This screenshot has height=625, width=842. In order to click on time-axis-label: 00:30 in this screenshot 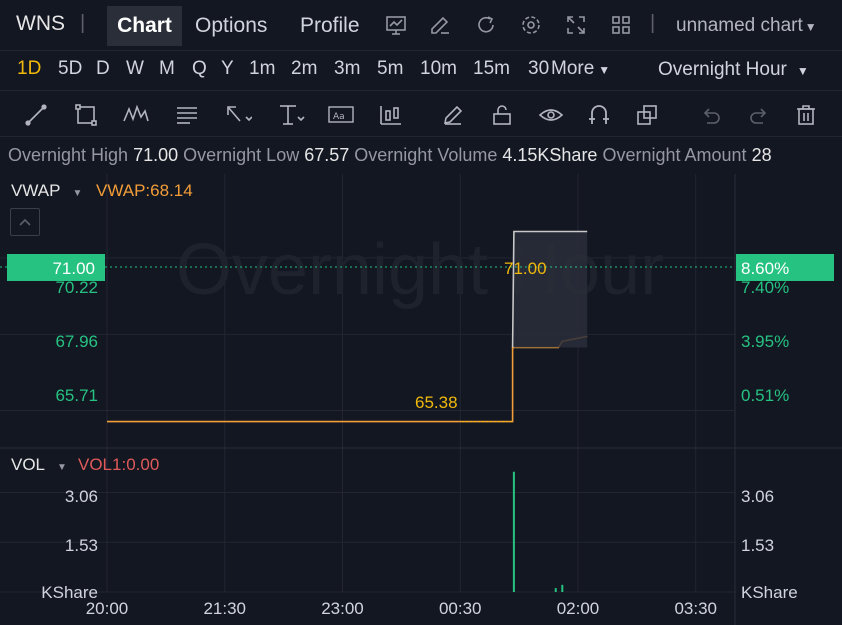, I will do `click(460, 608)`.